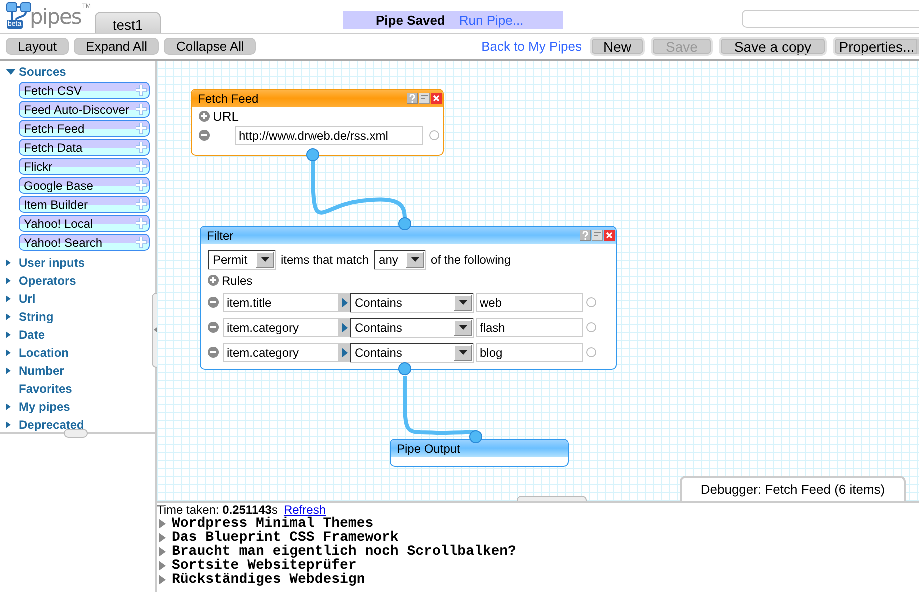 The width and height of the screenshot is (919, 592). I want to click on feed-item: Braucht man eigentlich noch Scrollbalken?, so click(344, 552).